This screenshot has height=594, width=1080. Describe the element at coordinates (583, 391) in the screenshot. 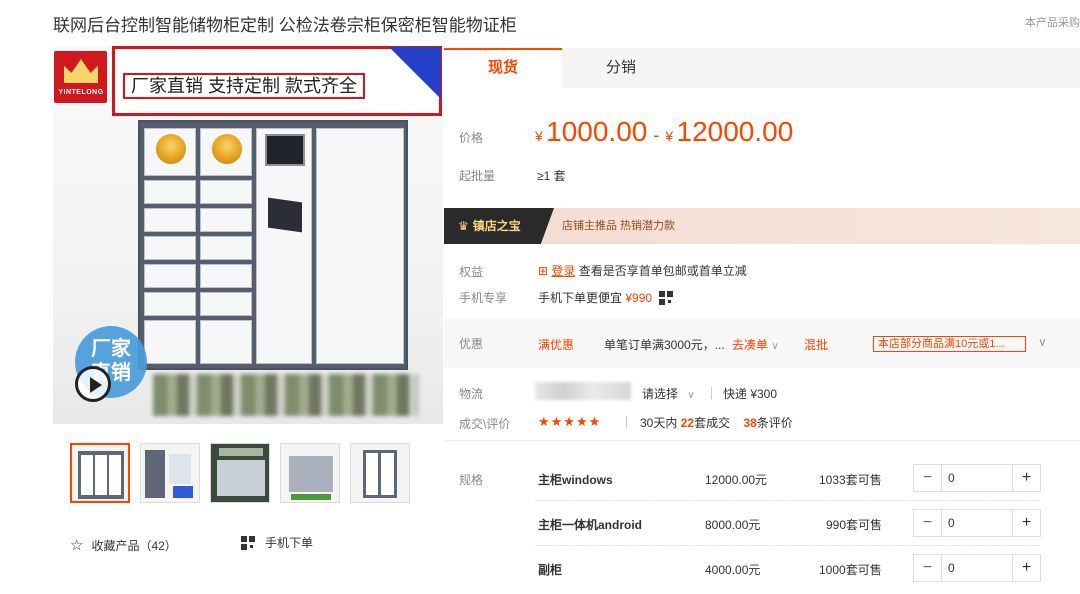

I see `blurred-address` at that location.